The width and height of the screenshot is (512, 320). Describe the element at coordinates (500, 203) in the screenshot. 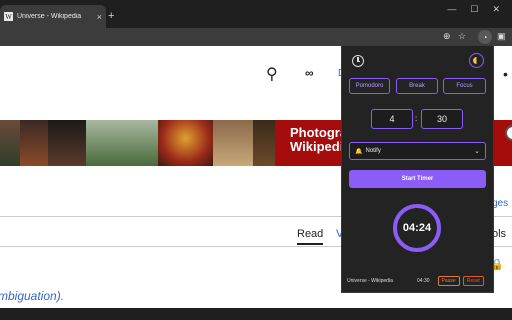

I see `languages-link-partial: ges` at that location.